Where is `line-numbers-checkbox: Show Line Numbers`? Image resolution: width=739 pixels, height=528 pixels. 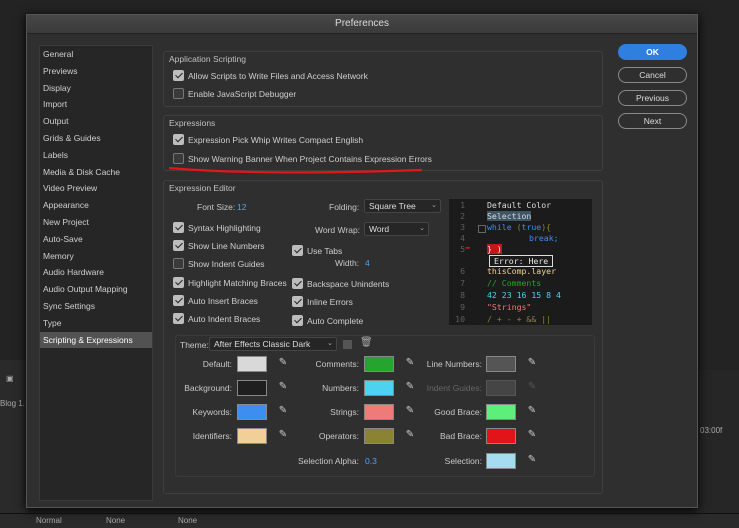
line-numbers-checkbox: Show Line Numbers is located at coordinates (219, 245).